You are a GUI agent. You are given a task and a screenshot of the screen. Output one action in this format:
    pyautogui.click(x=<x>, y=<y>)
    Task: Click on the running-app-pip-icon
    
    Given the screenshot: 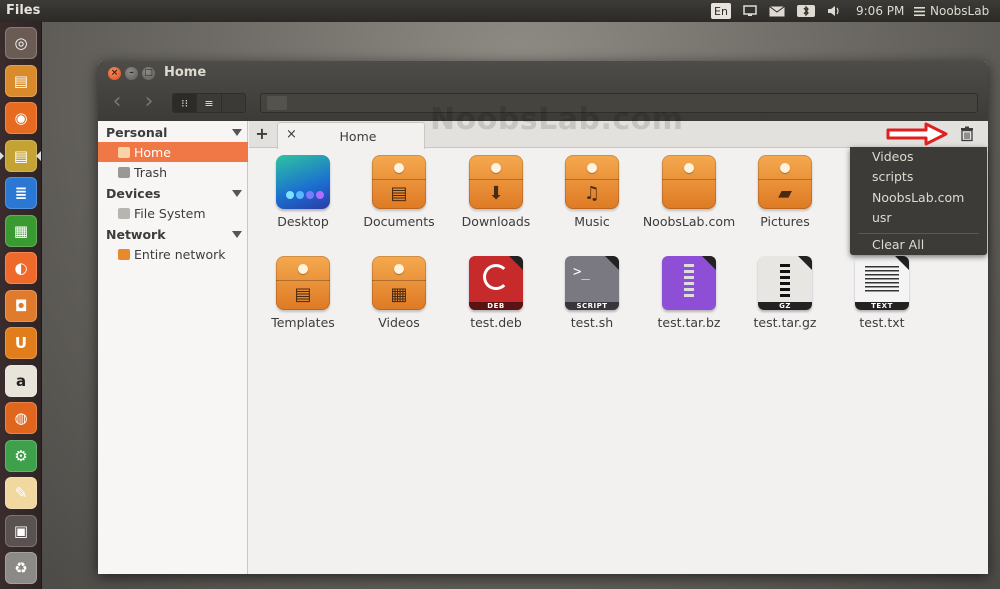 What is the action you would take?
    pyautogui.click(x=2, y=155)
    